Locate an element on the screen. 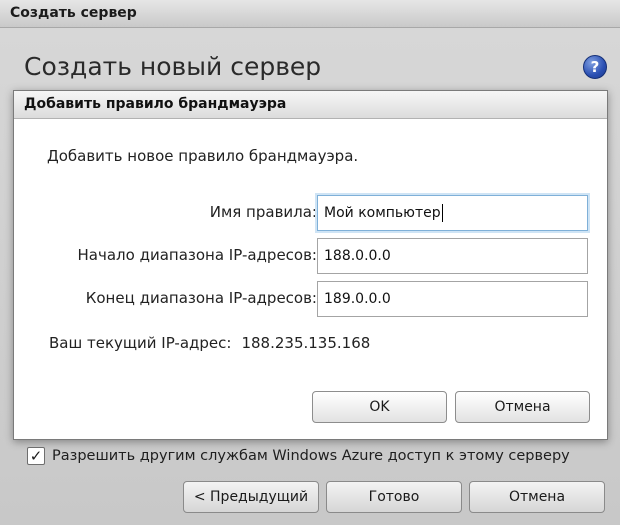  allow-azure-services-checkbox: ✓ is located at coordinates (36, 456).